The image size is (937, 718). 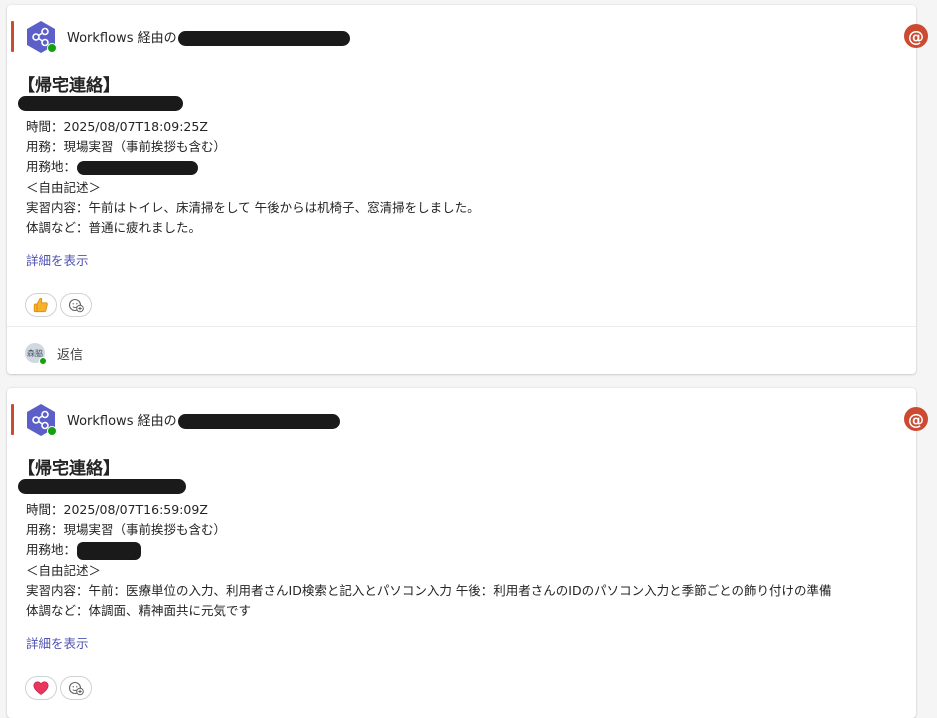 I want to click on time-line: 時間：2025/08/07T16:59:09Z, so click(x=117, y=509).